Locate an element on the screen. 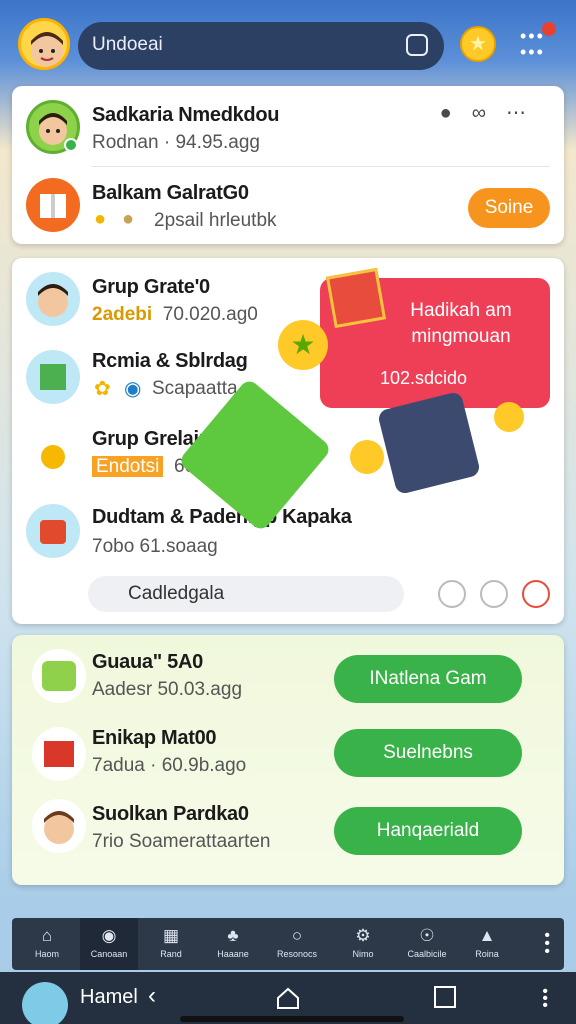 The width and height of the screenshot is (576, 1024). tab-home: ⌂ Haom is located at coordinates (47, 944).